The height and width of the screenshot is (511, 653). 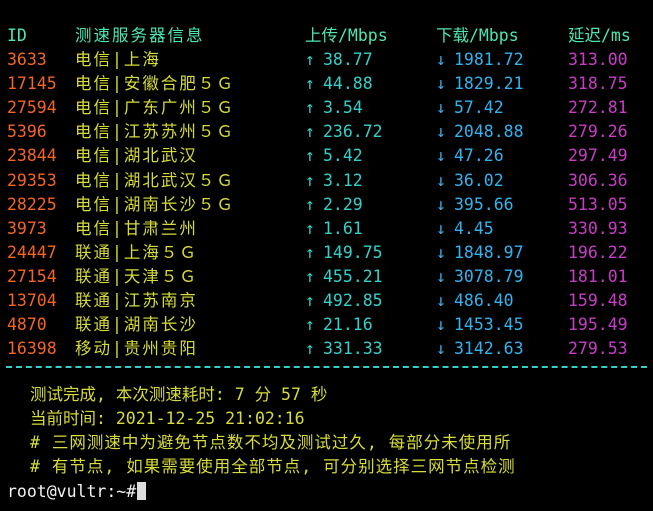 What do you see at coordinates (598, 300) in the screenshot?
I see `latency-value: 159.48` at bounding box center [598, 300].